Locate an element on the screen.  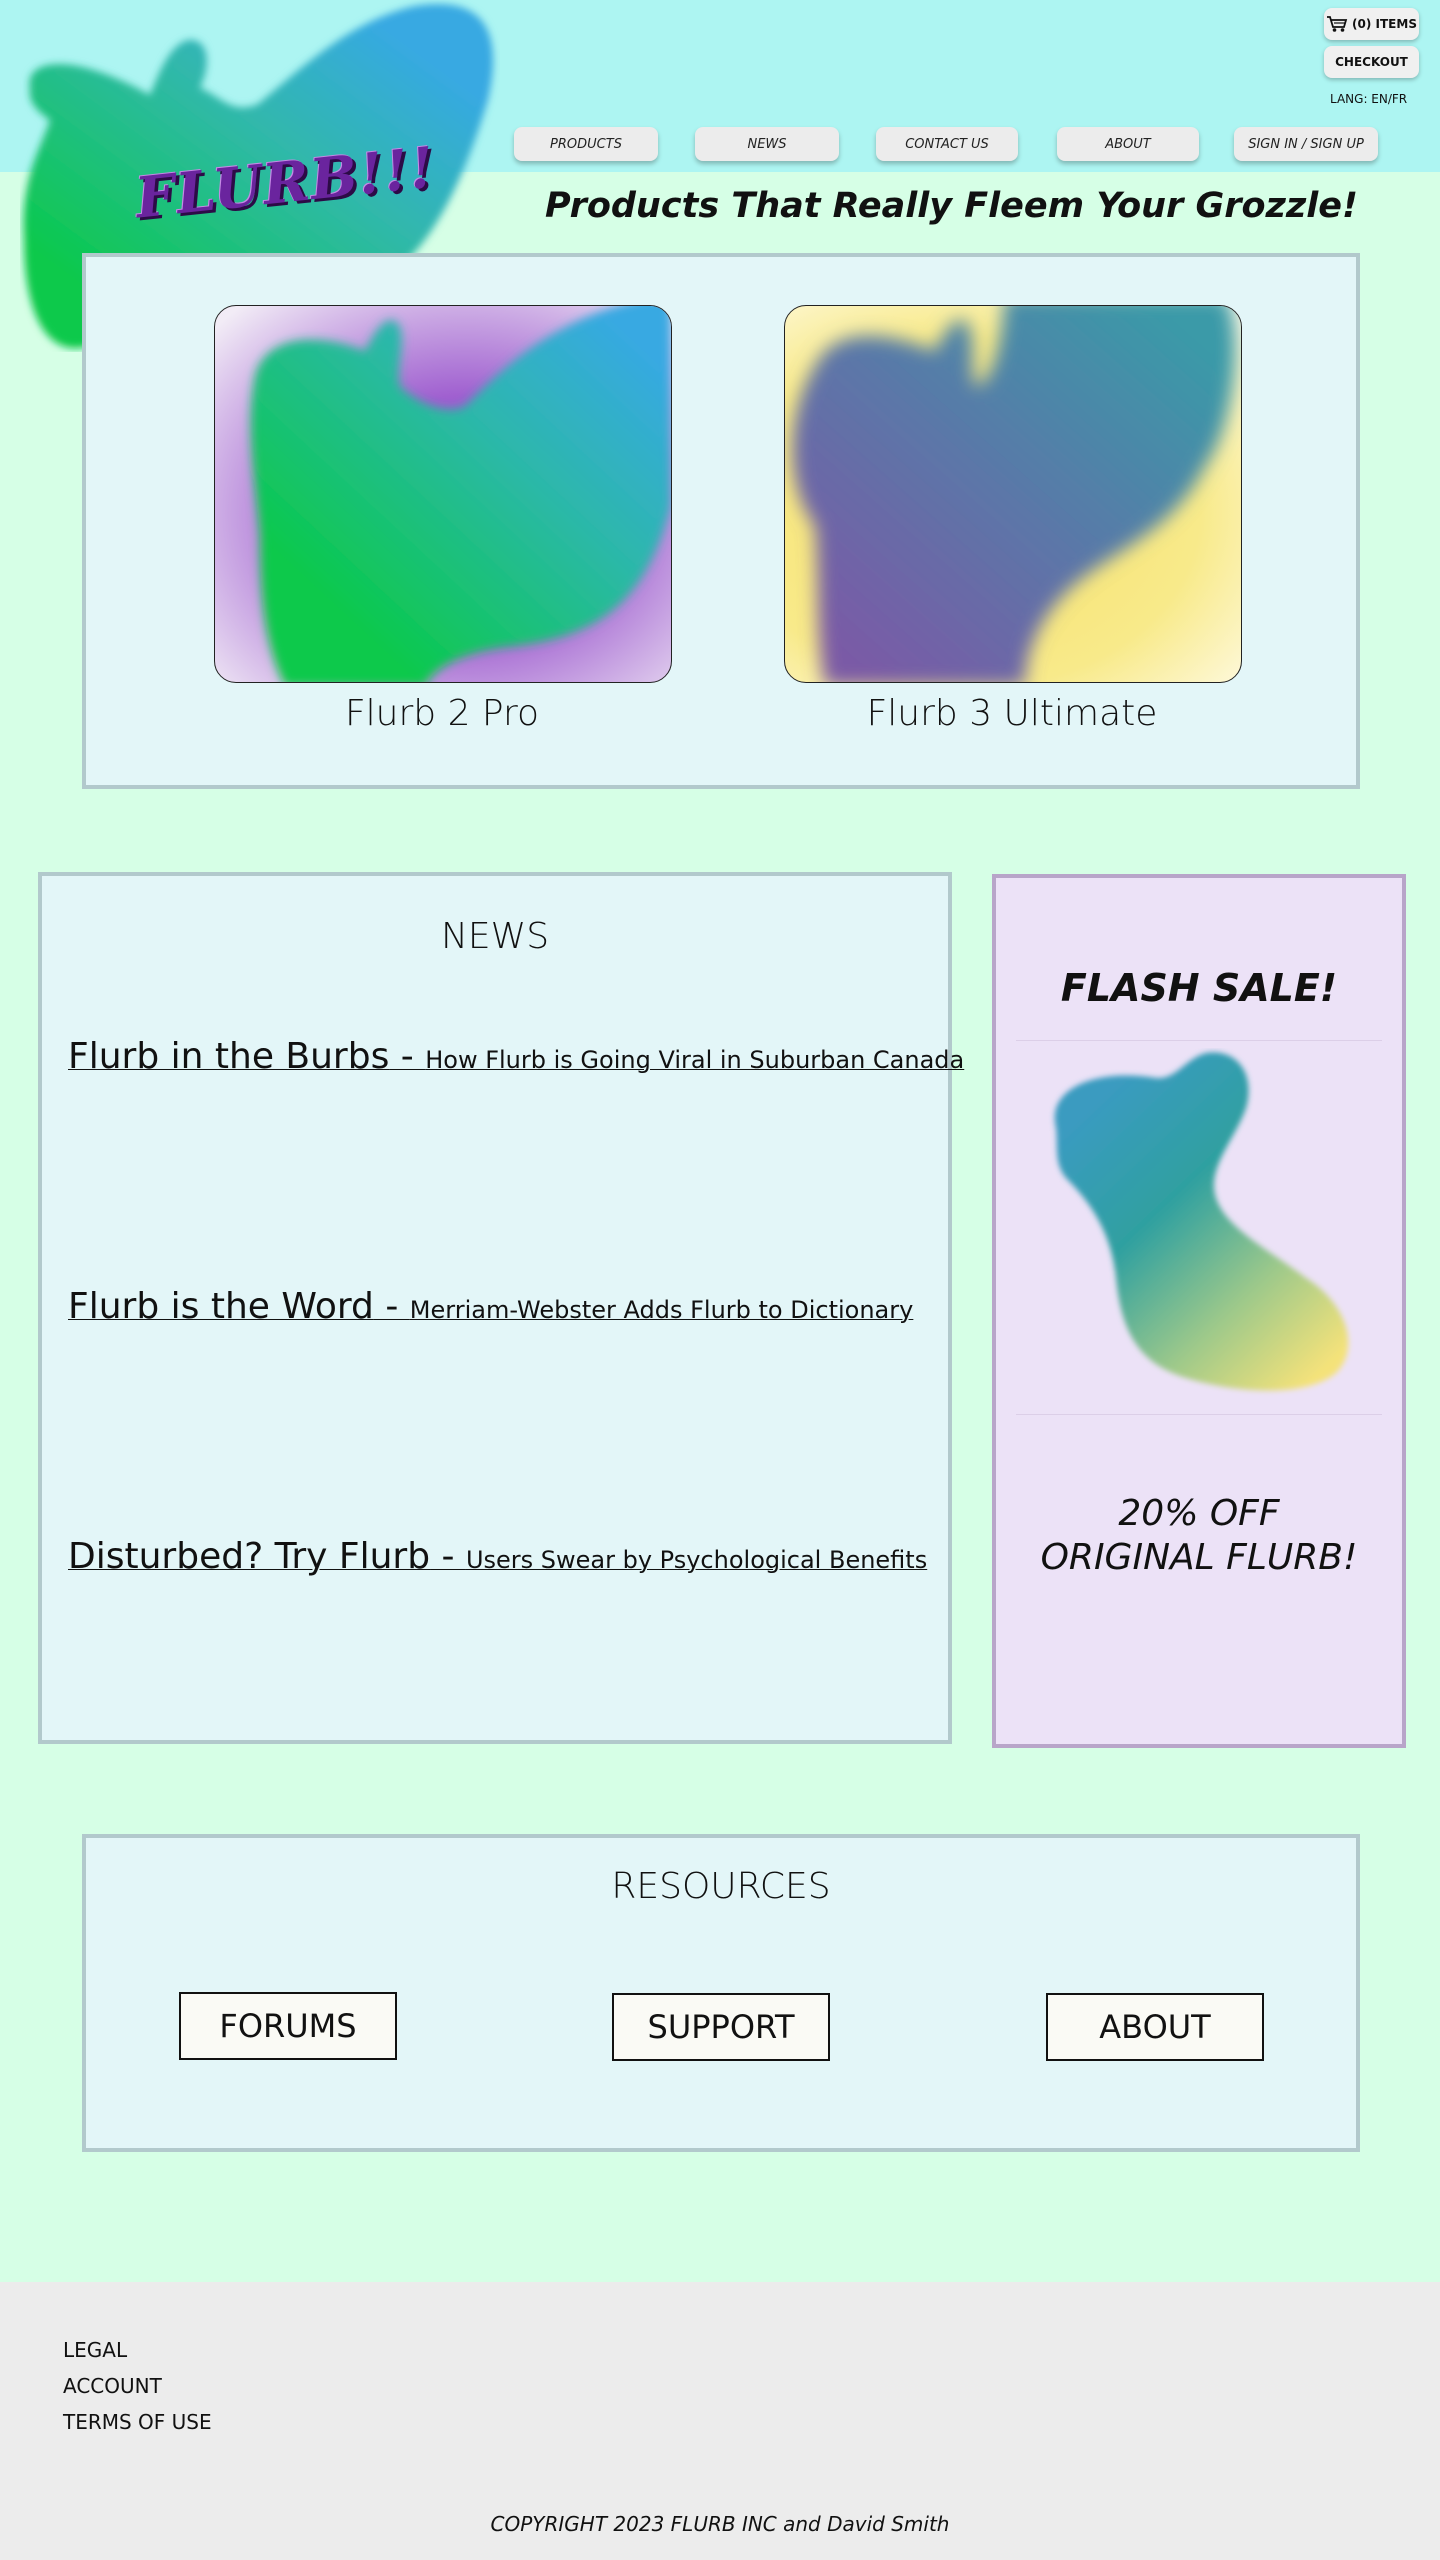
sale-product-image is located at coordinates (1201, 1221).